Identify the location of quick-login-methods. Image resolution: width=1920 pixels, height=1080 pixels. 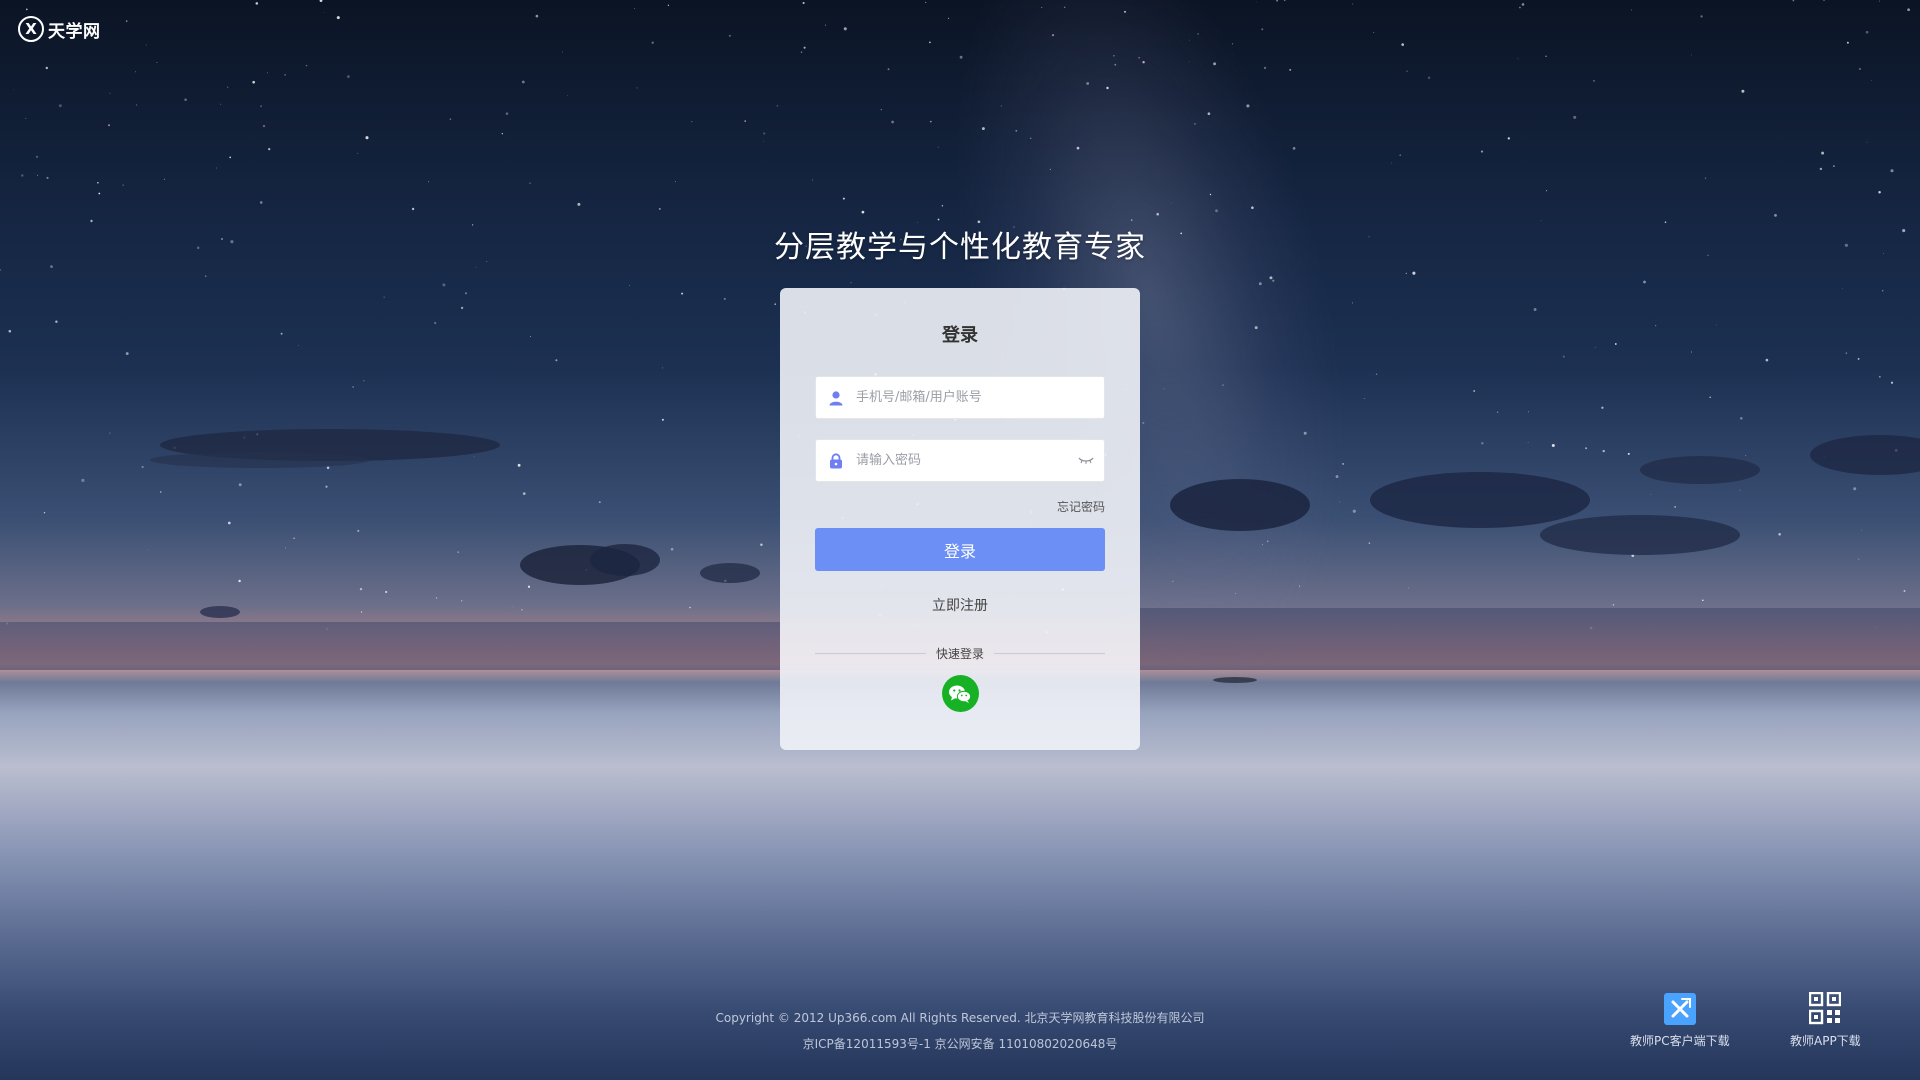
(960, 693).